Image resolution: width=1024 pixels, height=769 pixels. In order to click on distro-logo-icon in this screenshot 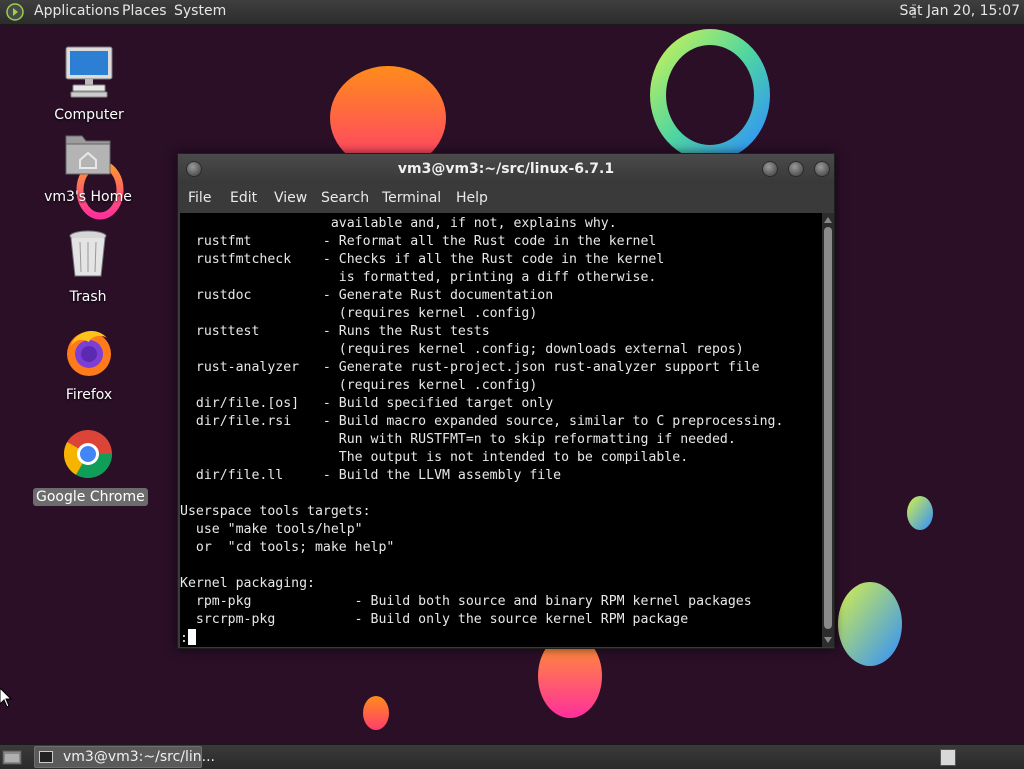, I will do `click(15, 12)`.